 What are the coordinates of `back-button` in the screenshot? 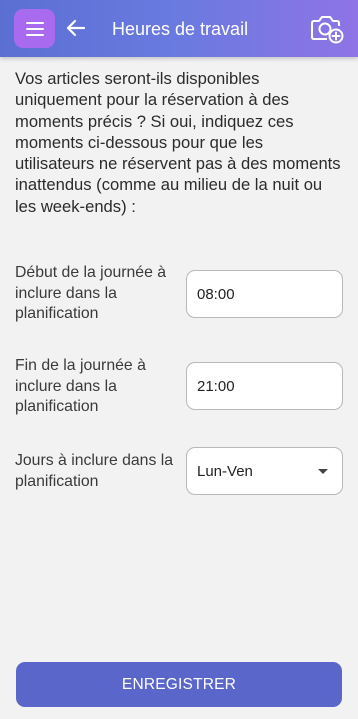 It's located at (76, 28).